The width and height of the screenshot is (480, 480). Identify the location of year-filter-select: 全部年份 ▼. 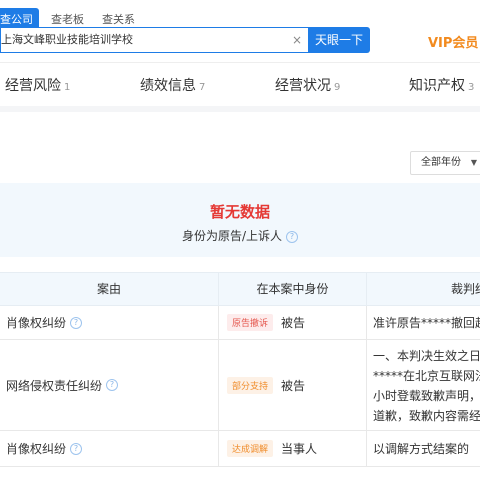
(445, 163).